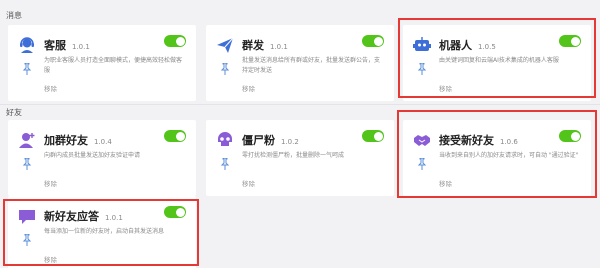 Image resolution: width=600 pixels, height=268 pixels. What do you see at coordinates (422, 44) in the screenshot?
I see `robot-icon` at bounding box center [422, 44].